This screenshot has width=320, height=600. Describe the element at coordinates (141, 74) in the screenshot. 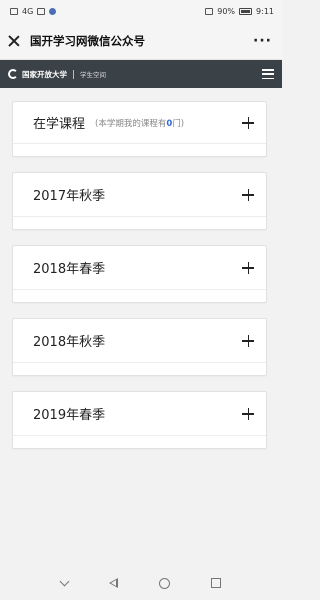

I see `site-header: 国家开放大学 学生空间` at that location.